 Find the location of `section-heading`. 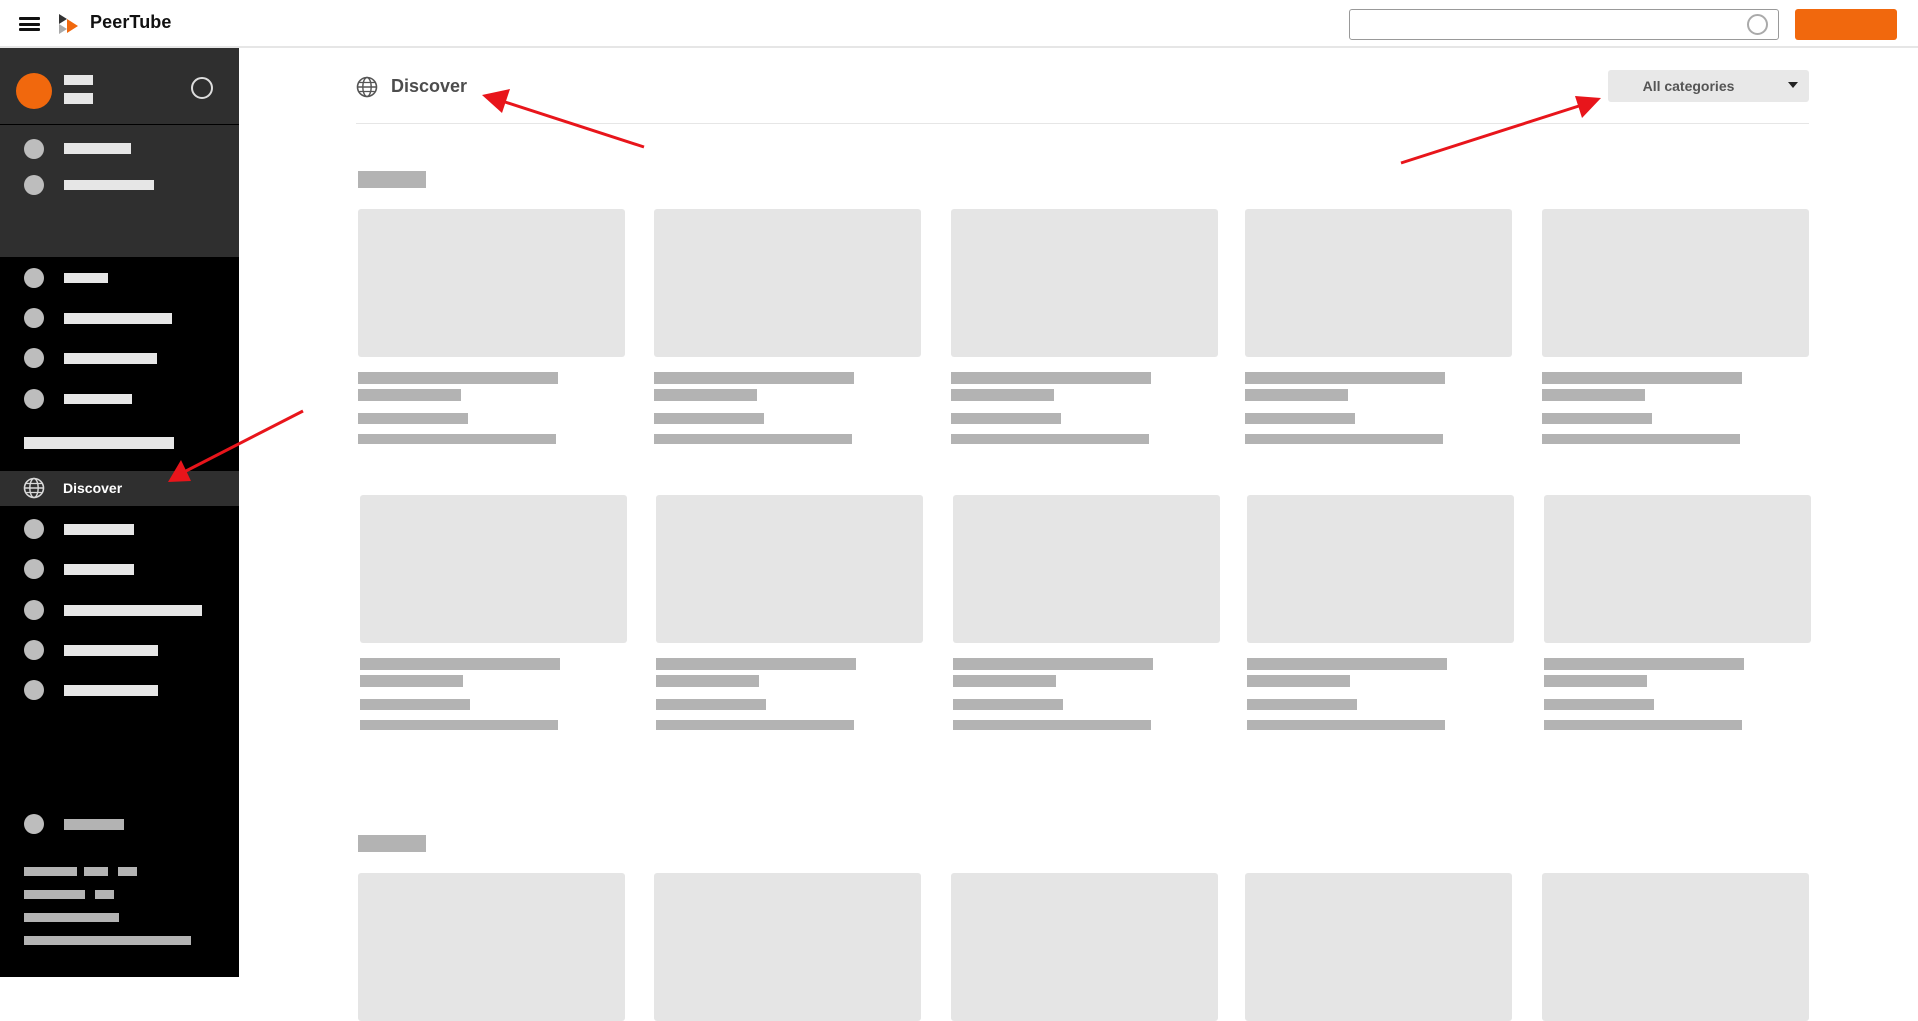

section-heading is located at coordinates (392, 179).